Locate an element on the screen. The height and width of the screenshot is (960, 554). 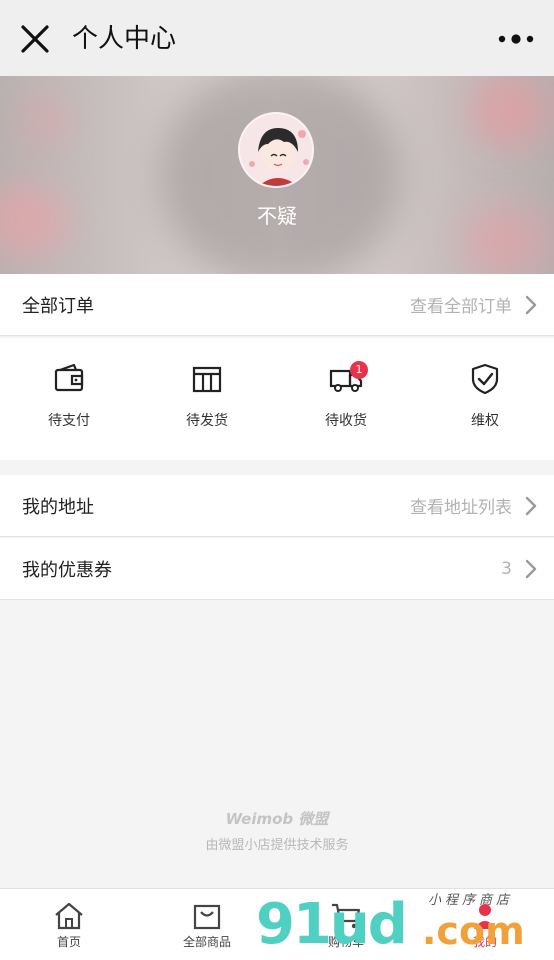
tab-all-products: 全部商品 is located at coordinates (207, 925).